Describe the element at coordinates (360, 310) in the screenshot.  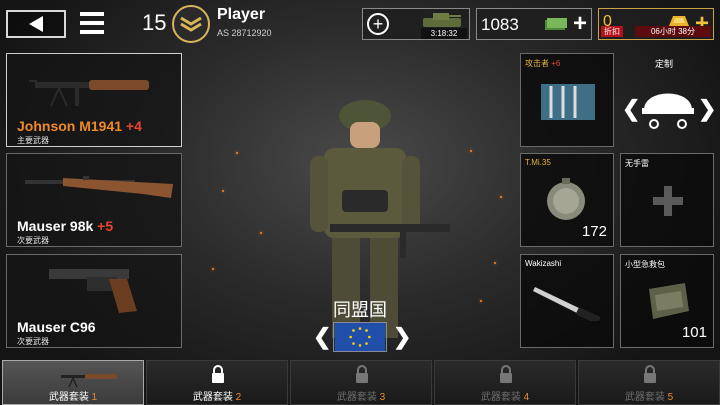
I see `faction-name: 同盟国` at that location.